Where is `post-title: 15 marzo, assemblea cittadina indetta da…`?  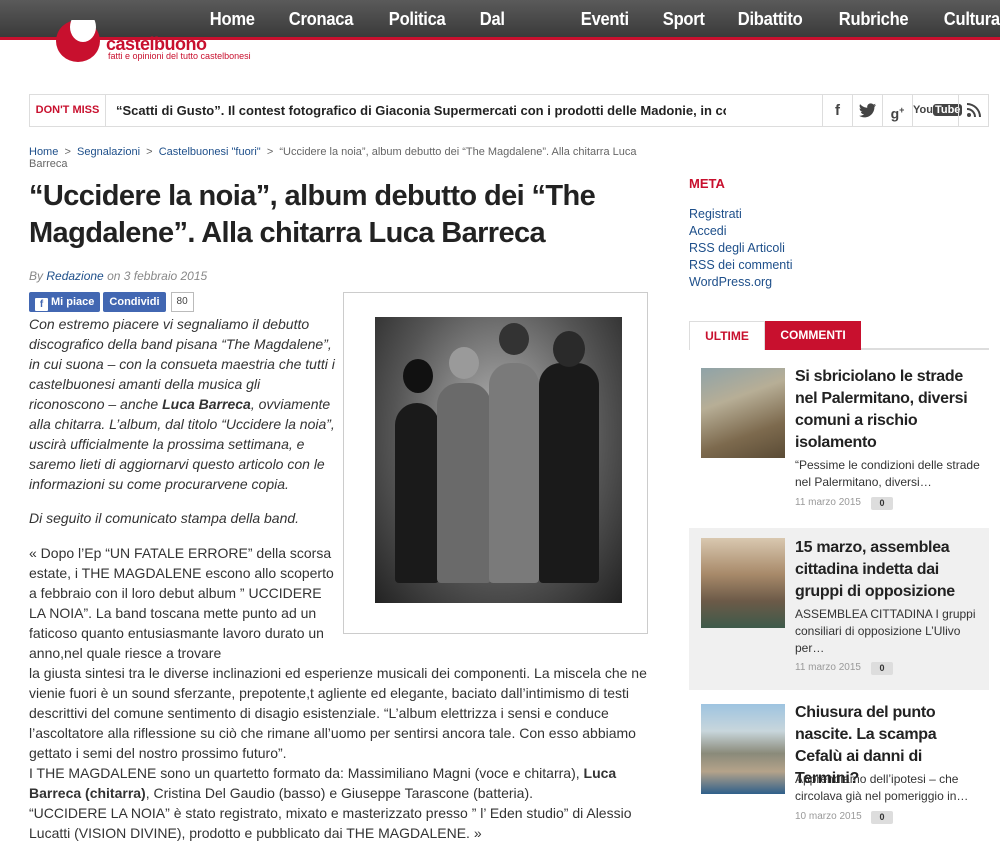 post-title: 15 marzo, assemblea cittadina indetta da… is located at coordinates (888, 570).